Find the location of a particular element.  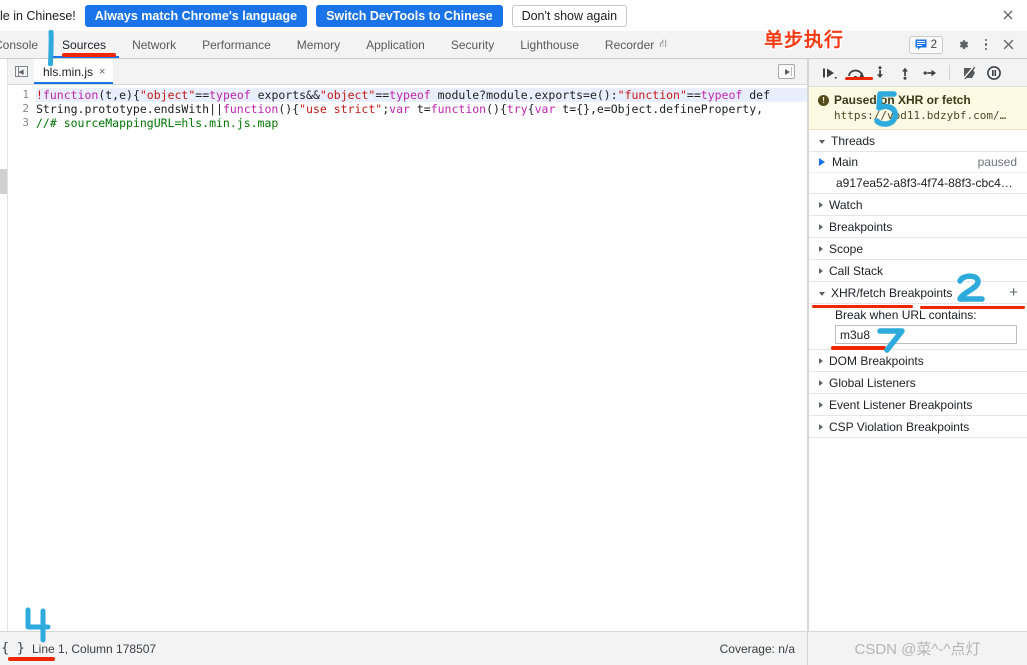

file-tab-hls-min-js: hls.min.js × is located at coordinates (74, 71).